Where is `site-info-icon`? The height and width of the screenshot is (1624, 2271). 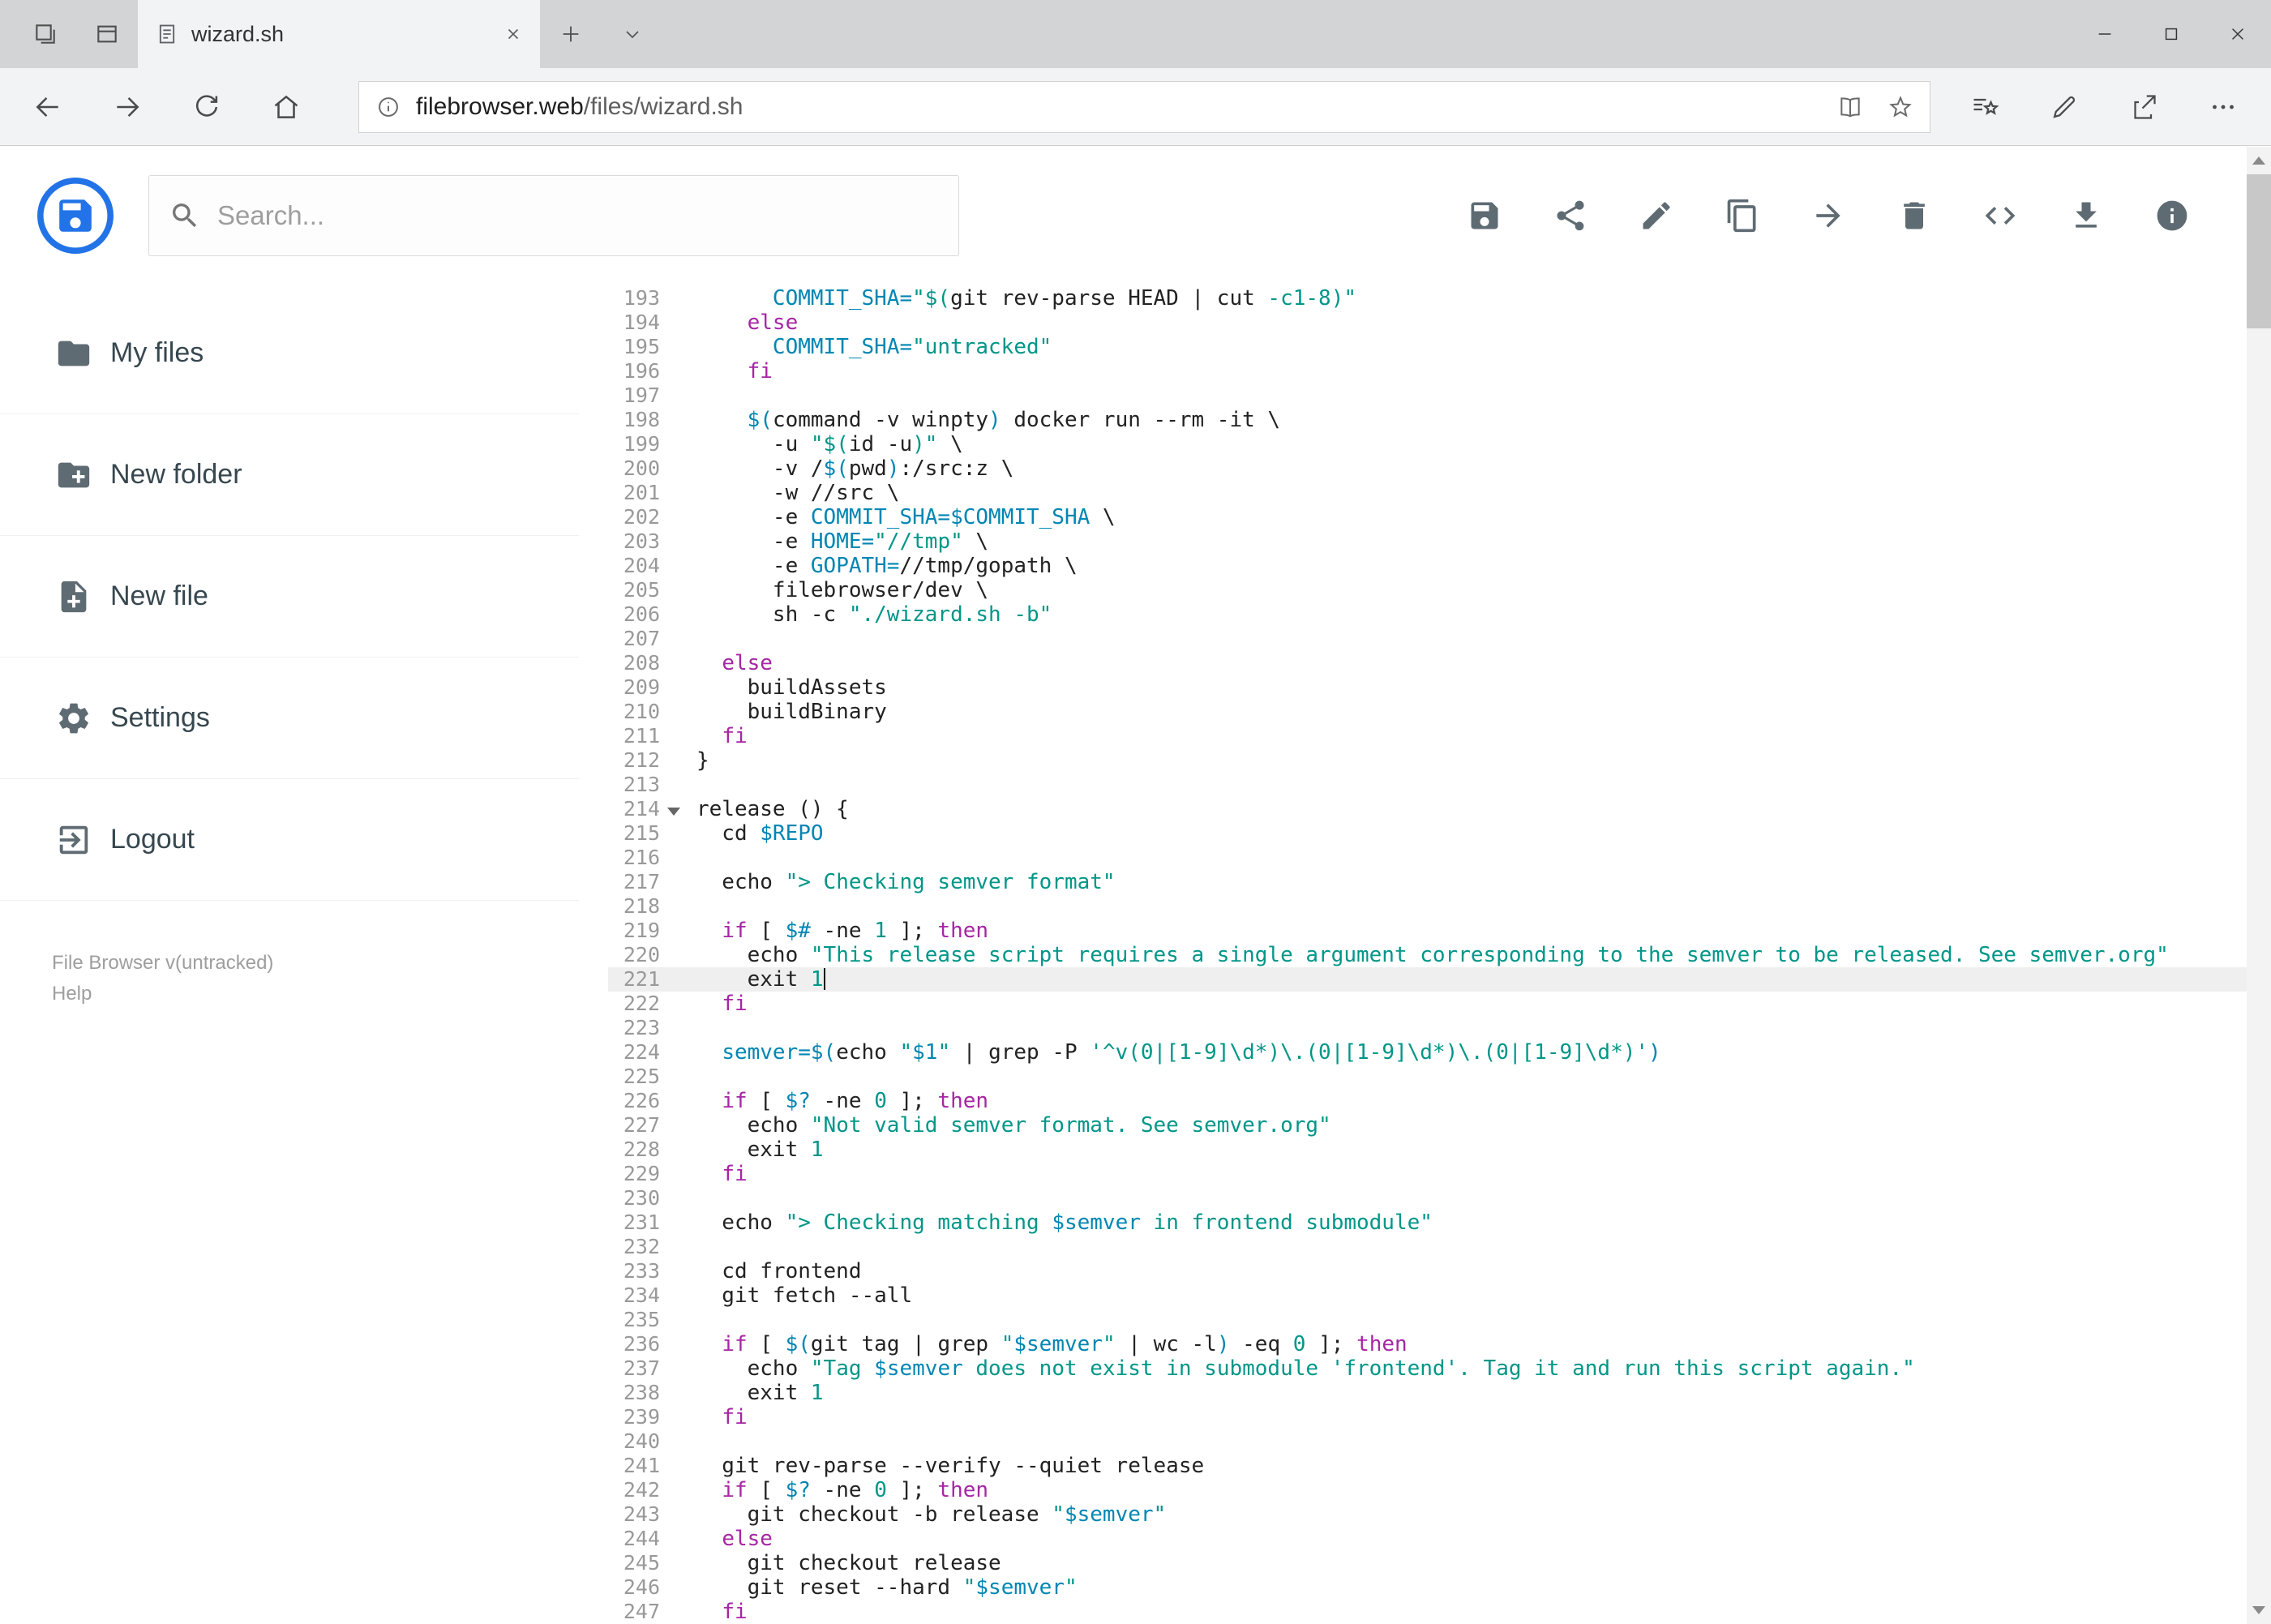 site-info-icon is located at coordinates (388, 107).